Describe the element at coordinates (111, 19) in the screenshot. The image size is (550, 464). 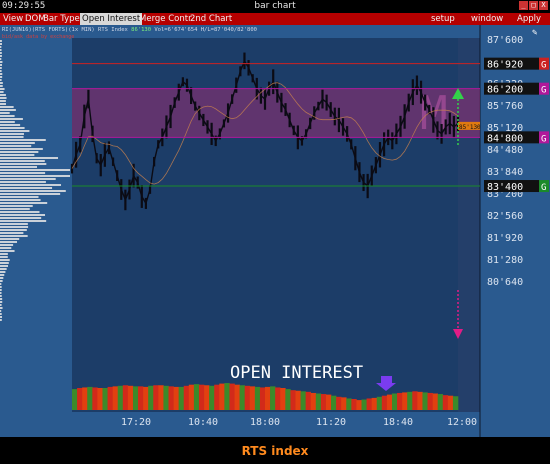
I see `menu-open-interest: Open Interest` at that location.